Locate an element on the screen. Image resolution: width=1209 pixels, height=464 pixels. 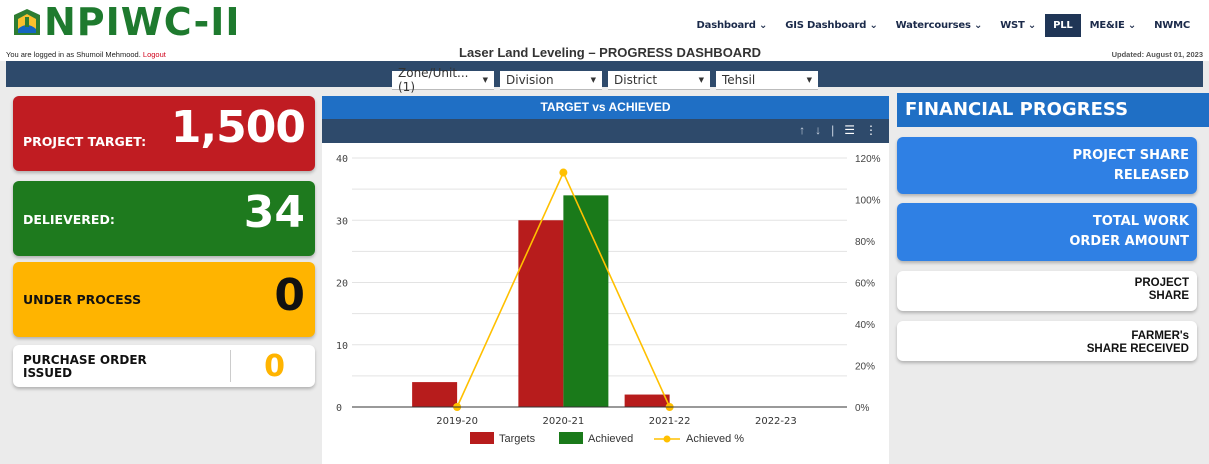
page-title: Laser Land Leveling – PROGRESS DASHBOARD is located at coordinates (610, 52).